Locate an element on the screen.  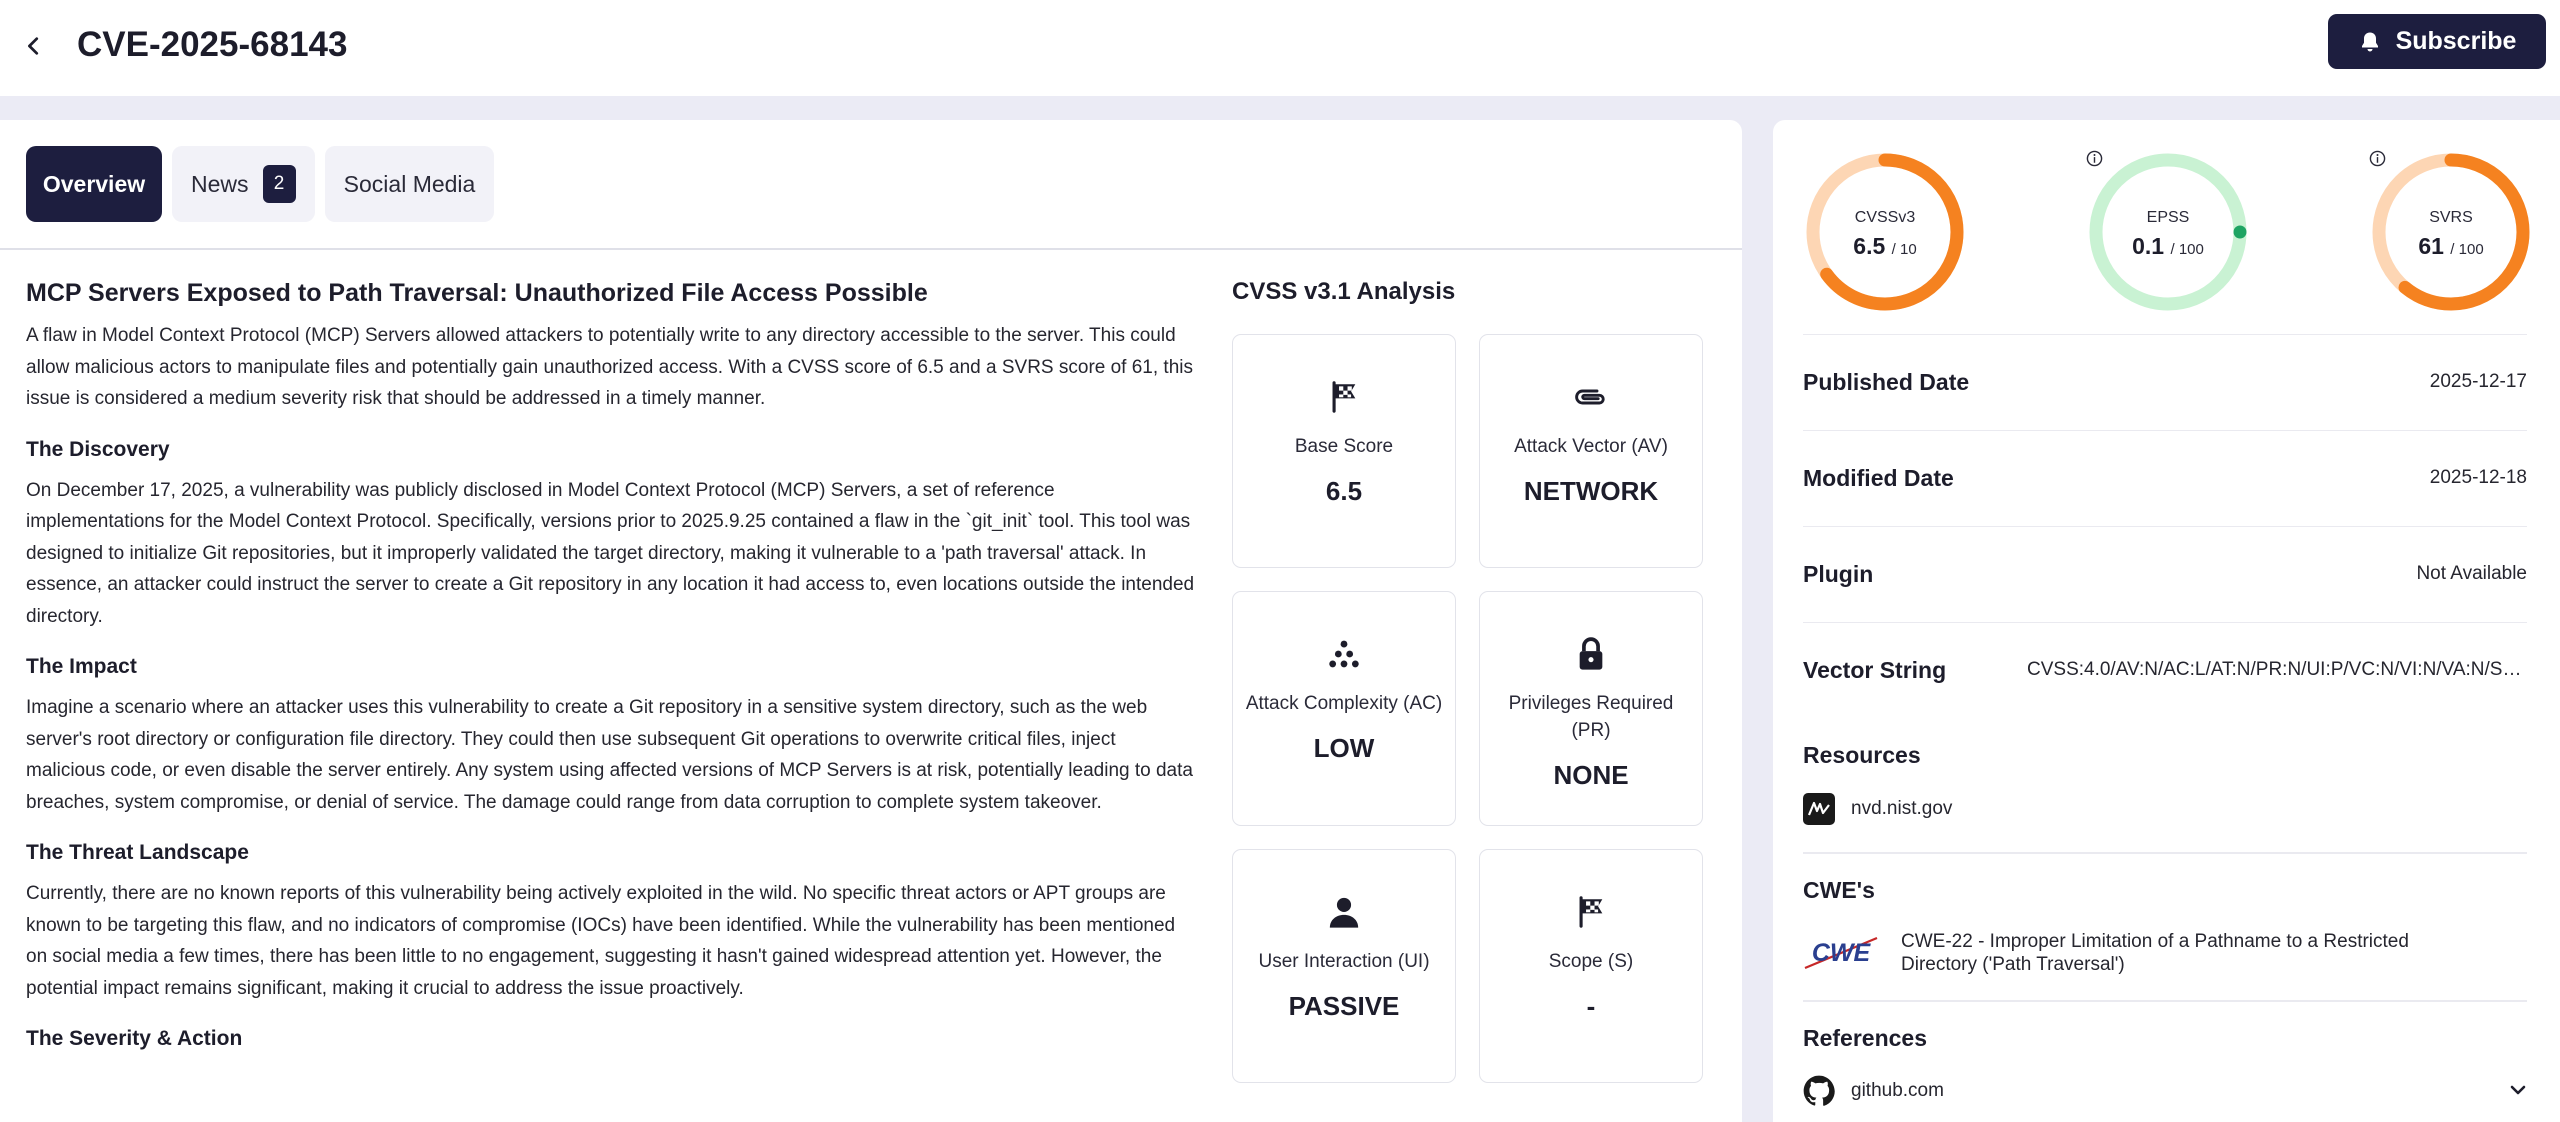
published-date-value: 2025-12-17 is located at coordinates (2478, 381).